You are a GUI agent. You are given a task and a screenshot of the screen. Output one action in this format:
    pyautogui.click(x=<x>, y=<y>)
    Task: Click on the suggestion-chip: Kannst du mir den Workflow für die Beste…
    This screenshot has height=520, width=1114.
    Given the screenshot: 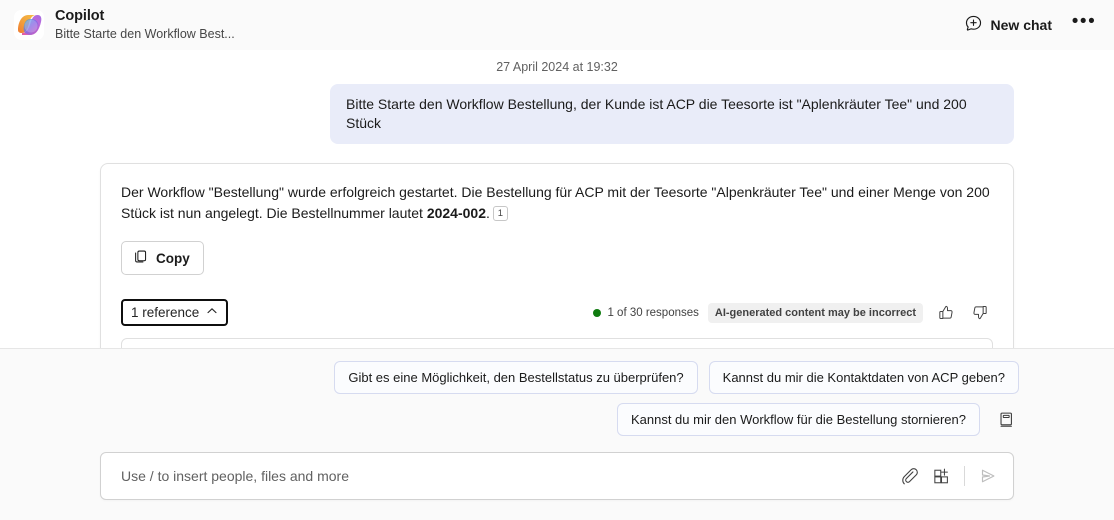 What is the action you would take?
    pyautogui.click(x=798, y=419)
    